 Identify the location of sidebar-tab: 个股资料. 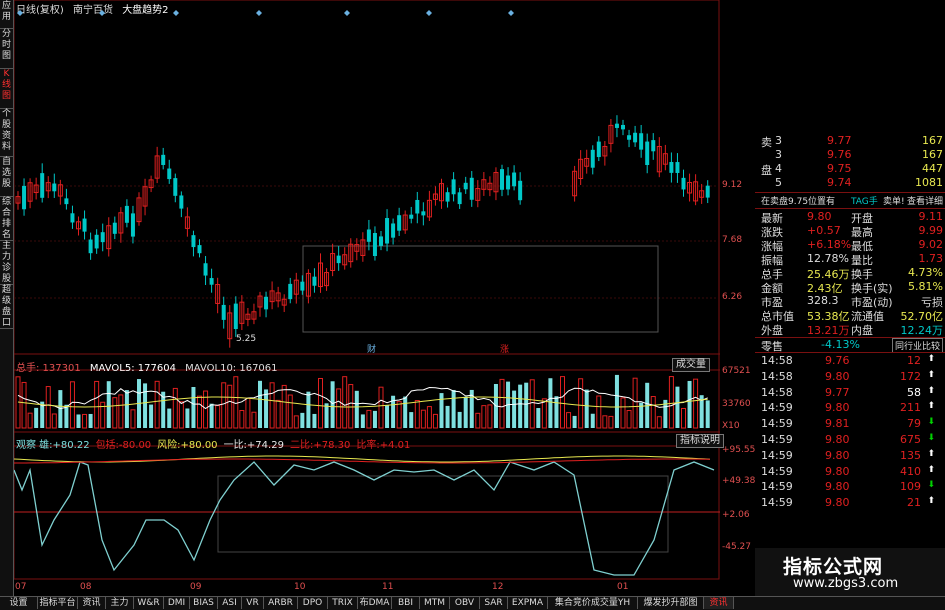
(6, 132).